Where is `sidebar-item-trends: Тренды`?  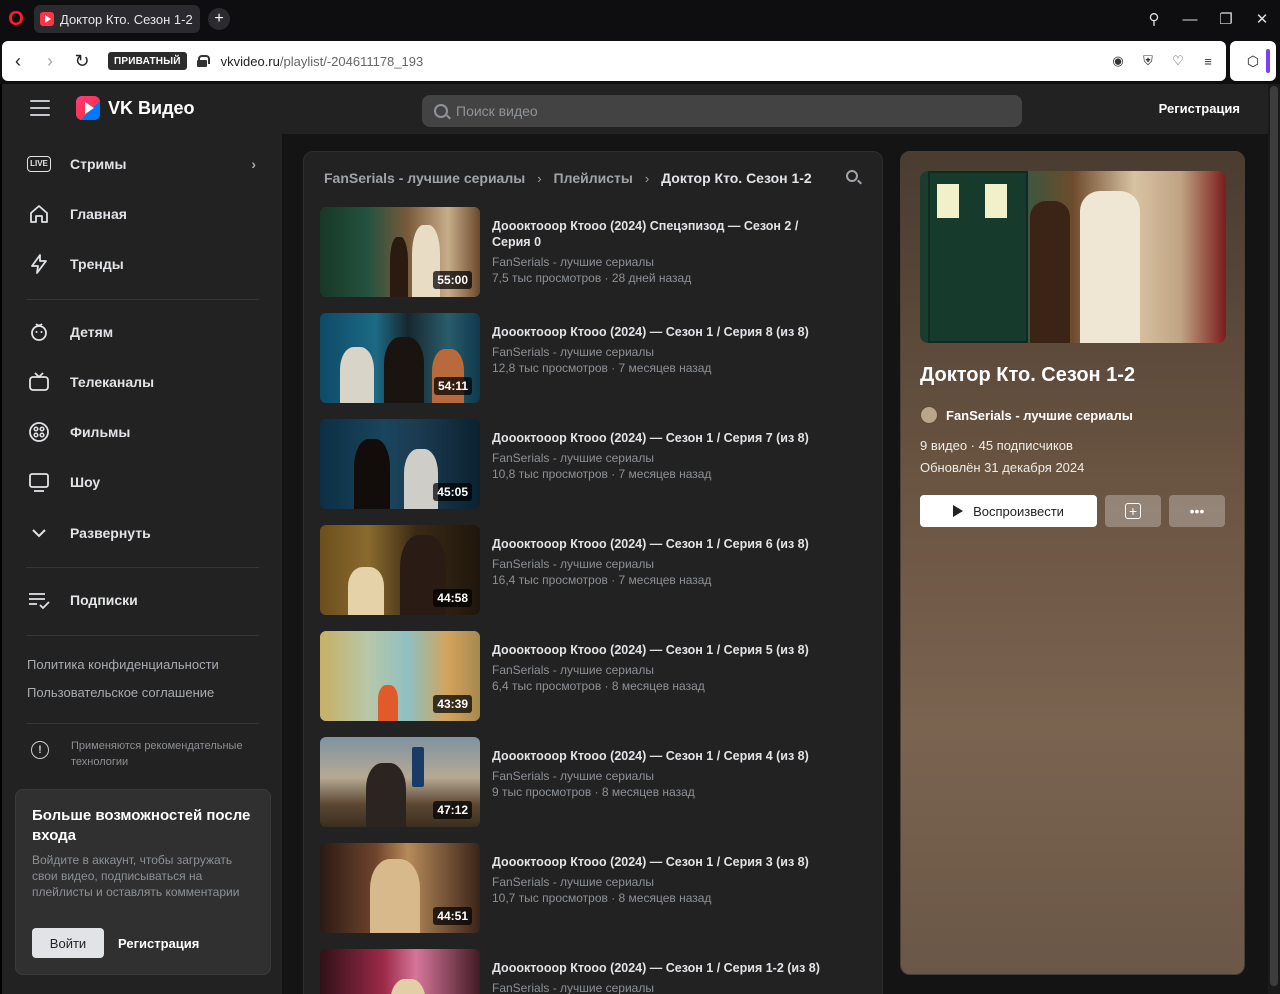
sidebar-item-trends: Тренды is located at coordinates (144, 264).